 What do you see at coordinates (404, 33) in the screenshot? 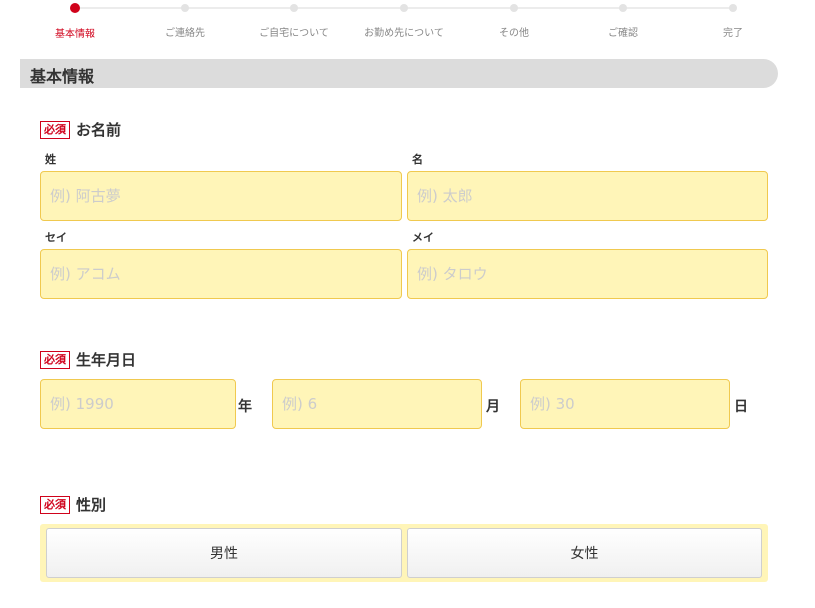
I see `step-label: お勤め先について` at bounding box center [404, 33].